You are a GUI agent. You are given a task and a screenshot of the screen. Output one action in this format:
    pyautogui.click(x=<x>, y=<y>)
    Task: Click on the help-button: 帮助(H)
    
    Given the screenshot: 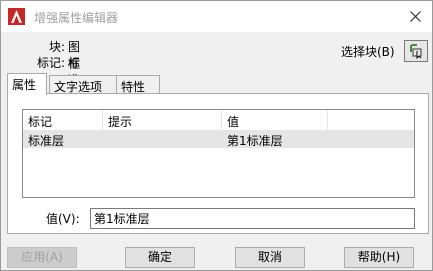 What is the action you would take?
    pyautogui.click(x=379, y=257)
    